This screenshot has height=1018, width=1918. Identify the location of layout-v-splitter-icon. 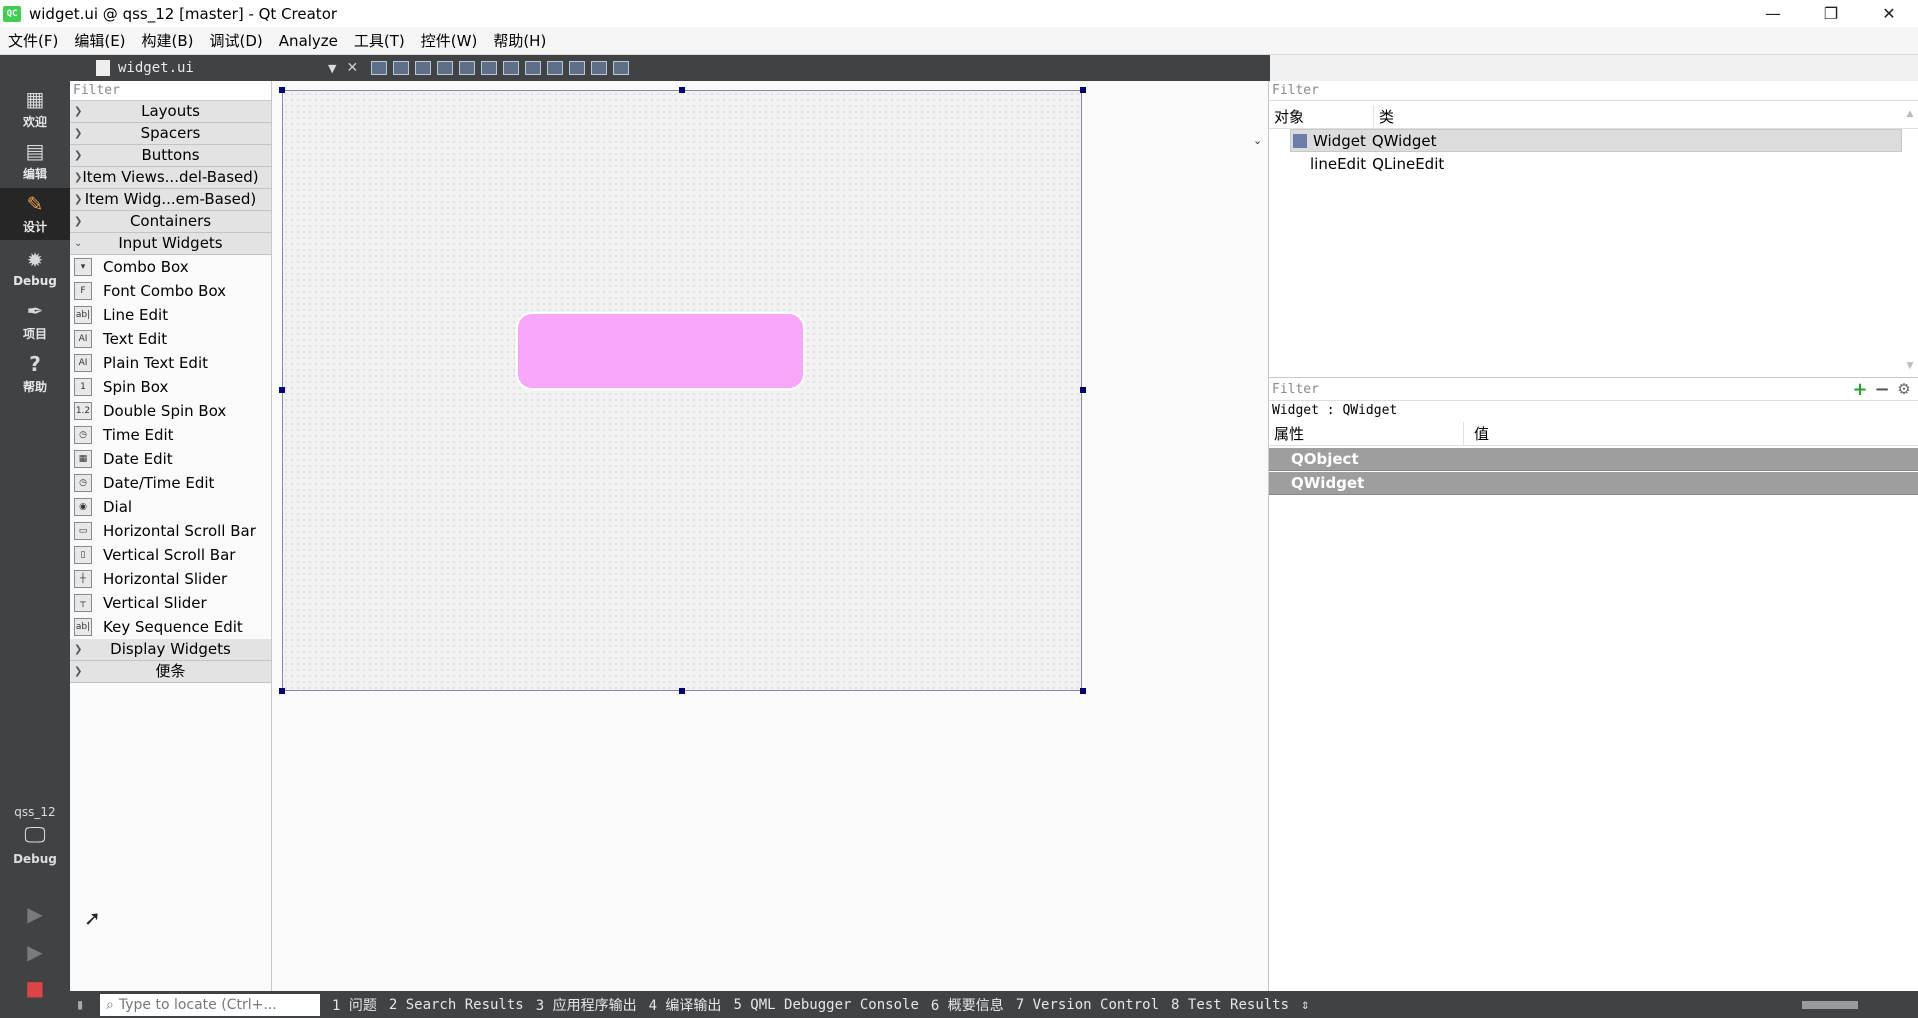
(533, 68).